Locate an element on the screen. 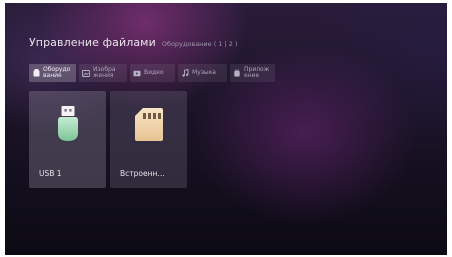 Image resolution: width=452 pixels, height=257 pixels. tab-video-label: Видео is located at coordinates (154, 72).